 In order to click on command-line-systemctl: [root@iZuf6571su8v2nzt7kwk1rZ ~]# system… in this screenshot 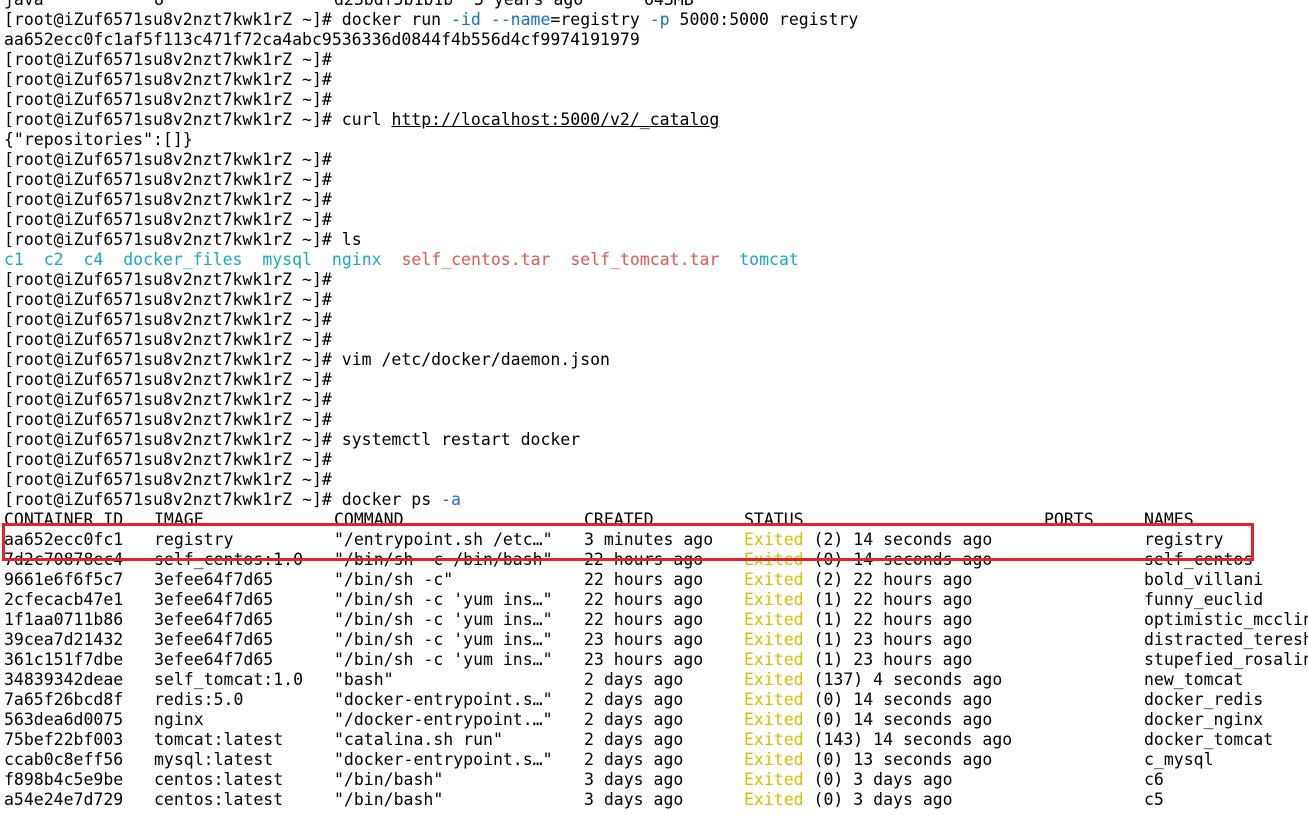, I will do `click(656, 440)`.